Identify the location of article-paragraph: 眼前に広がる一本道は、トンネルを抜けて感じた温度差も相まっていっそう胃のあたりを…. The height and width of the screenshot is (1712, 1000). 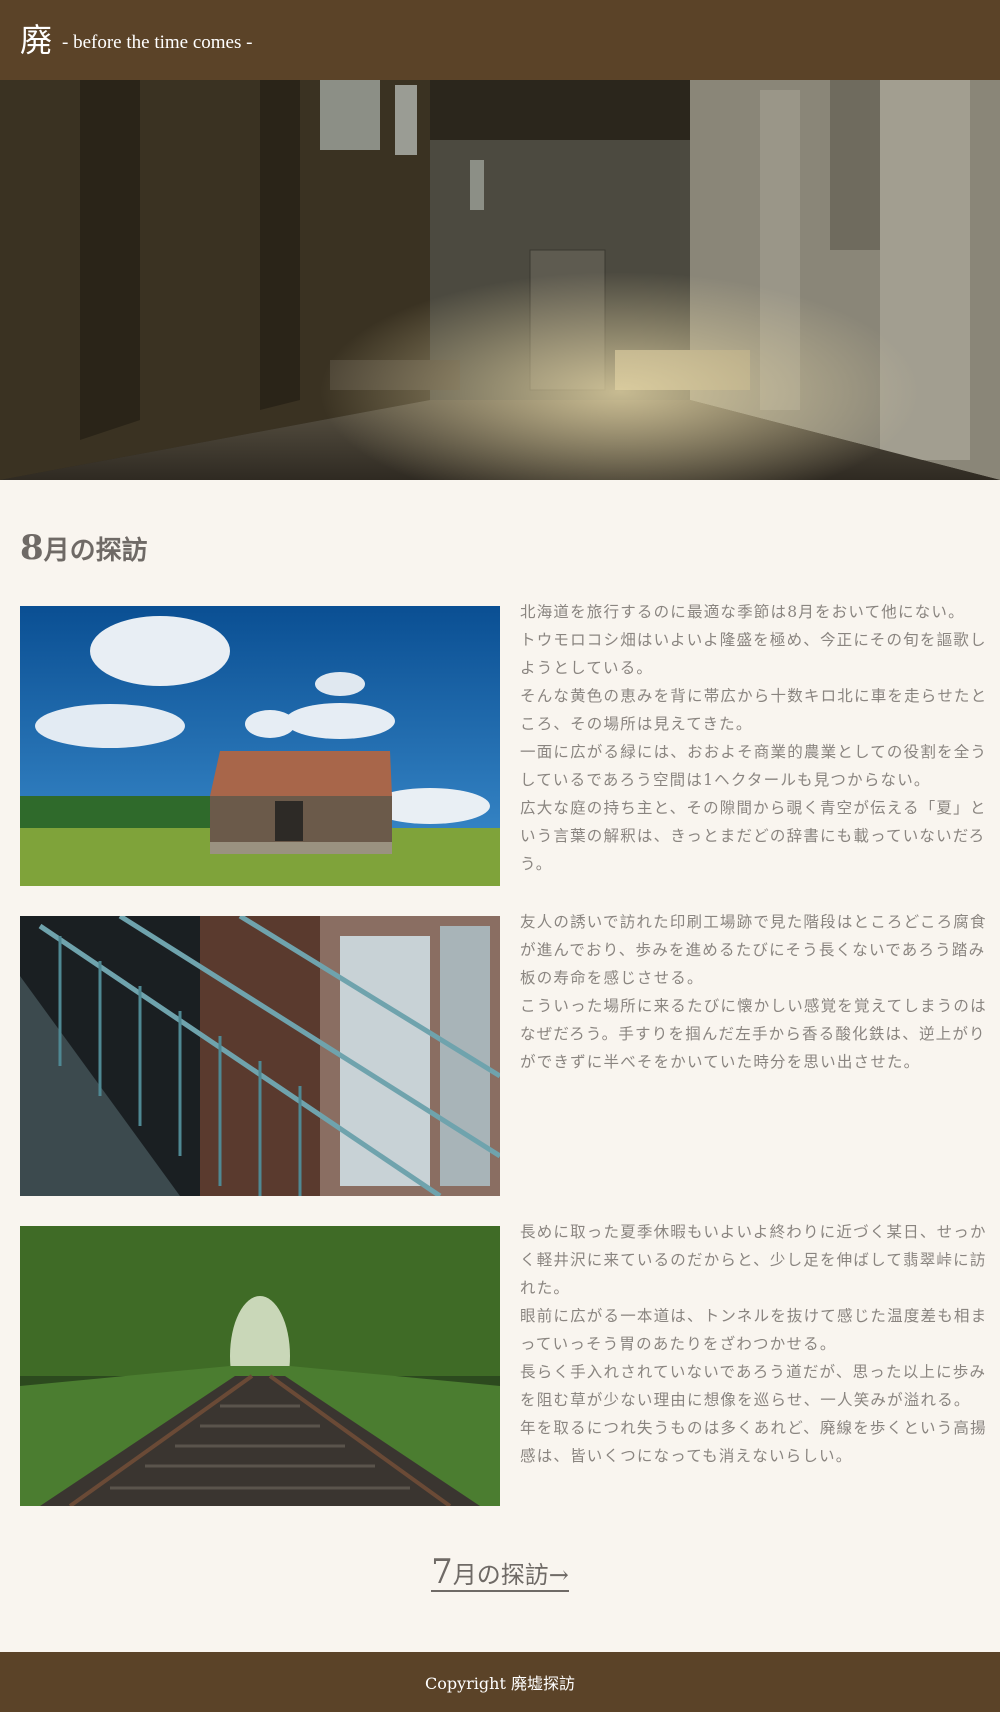
(754, 1330).